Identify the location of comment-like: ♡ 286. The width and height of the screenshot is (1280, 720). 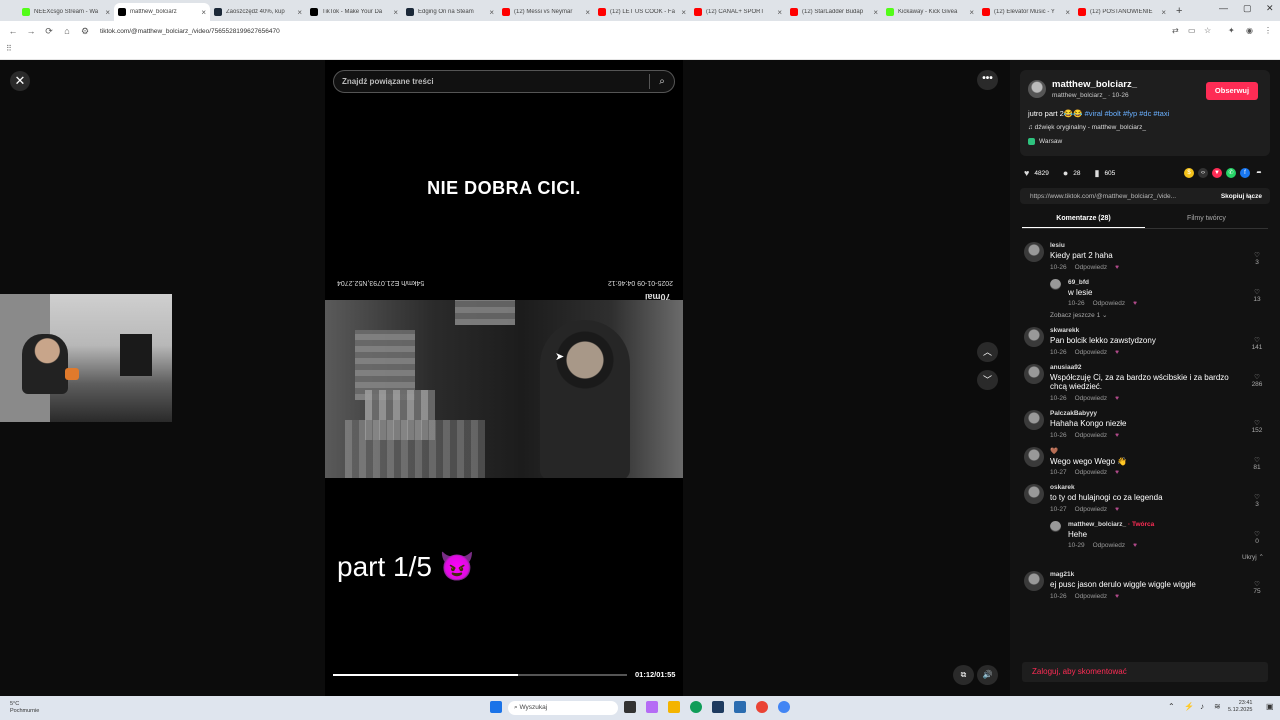
(1257, 381).